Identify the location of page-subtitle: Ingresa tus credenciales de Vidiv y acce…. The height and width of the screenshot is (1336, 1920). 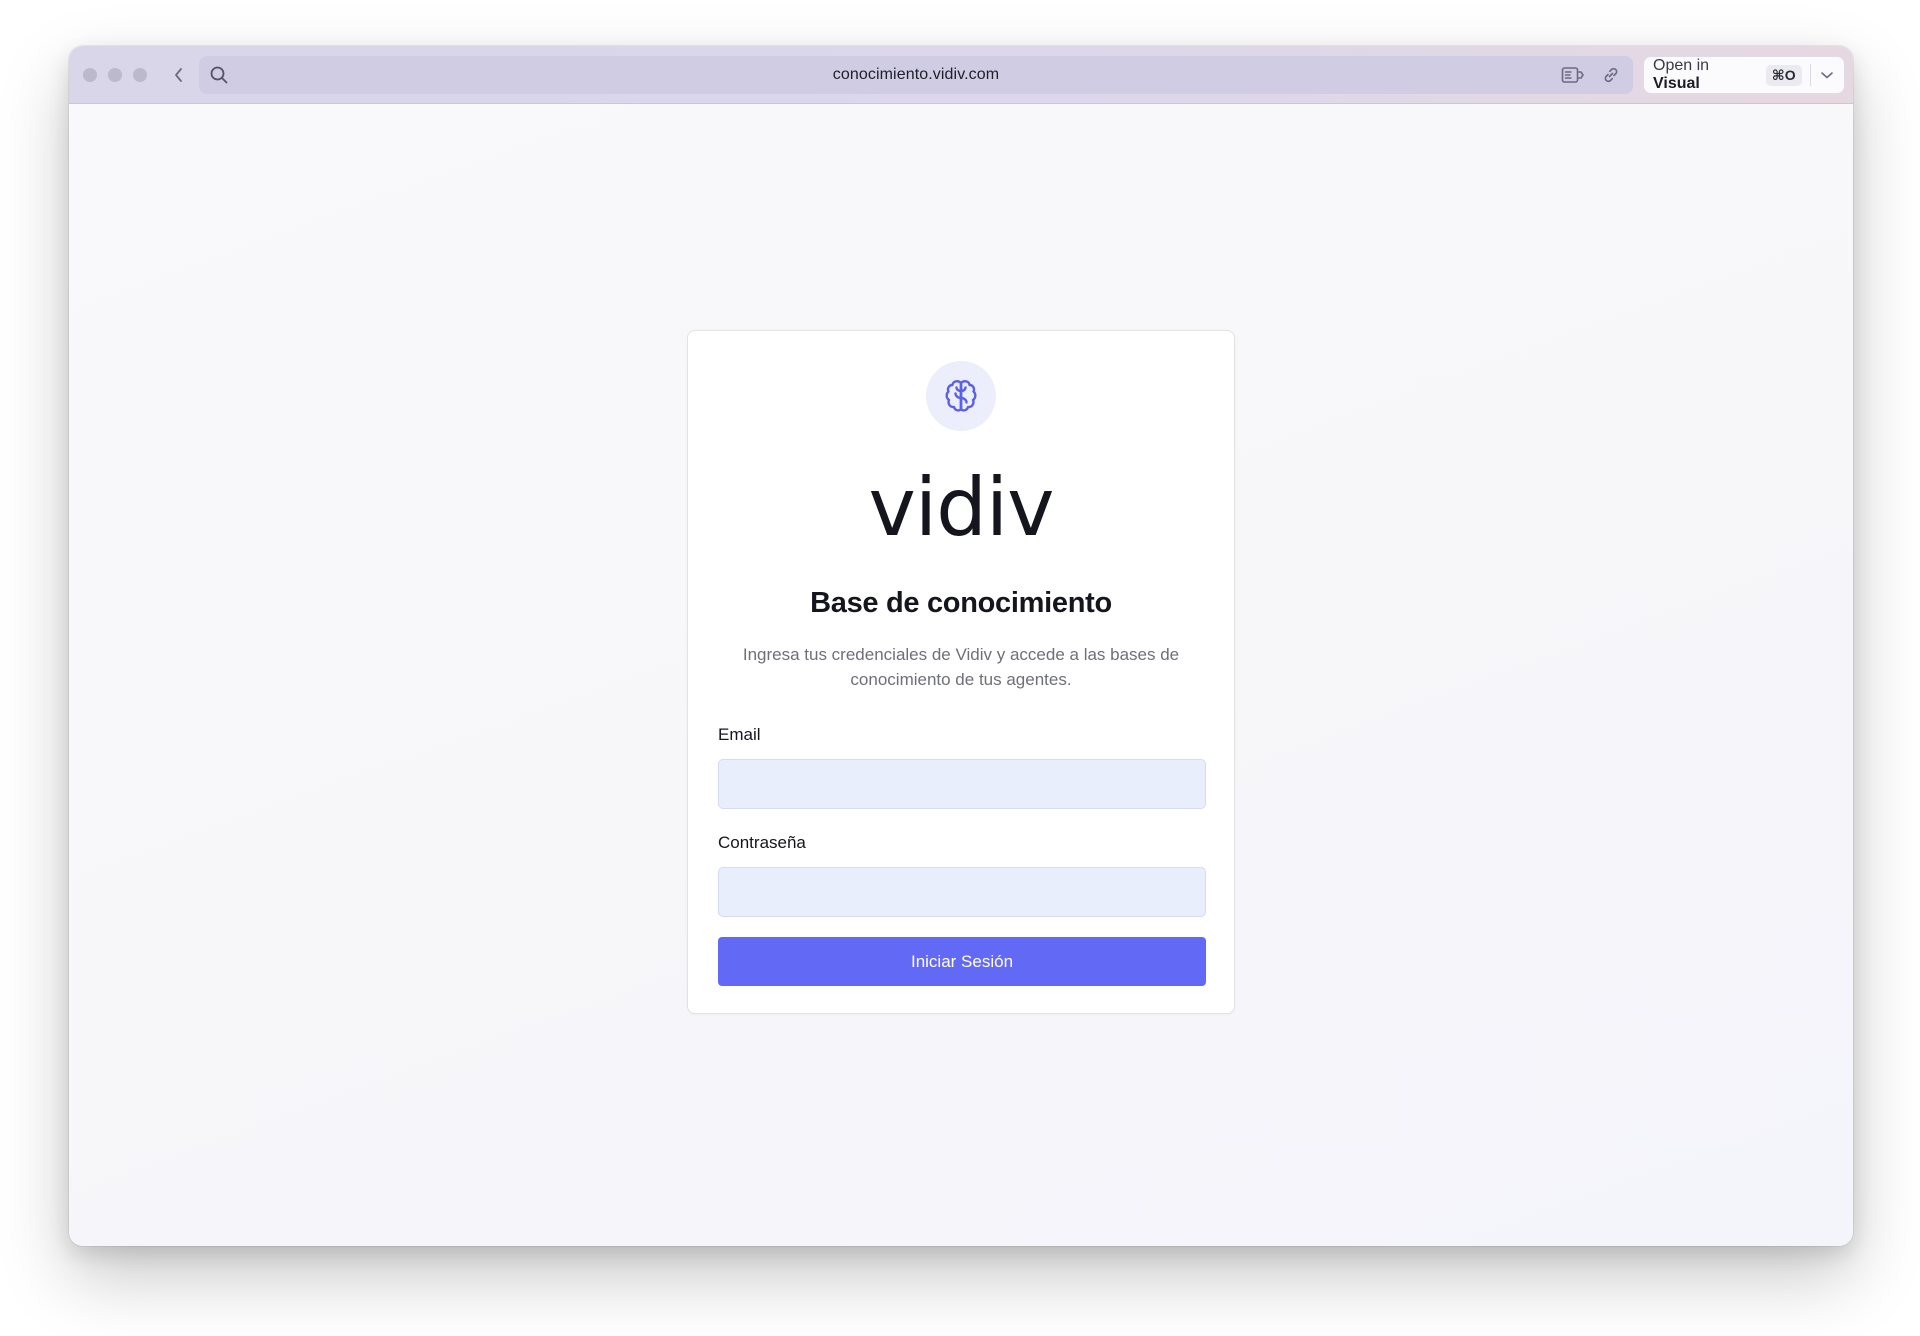
(961, 667).